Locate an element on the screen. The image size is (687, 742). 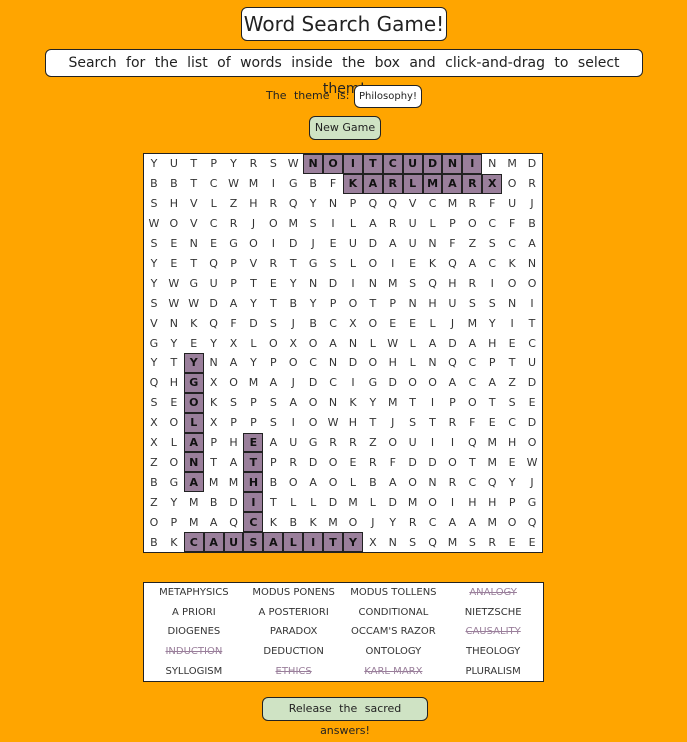
grid-cell: K is located at coordinates (433, 263).